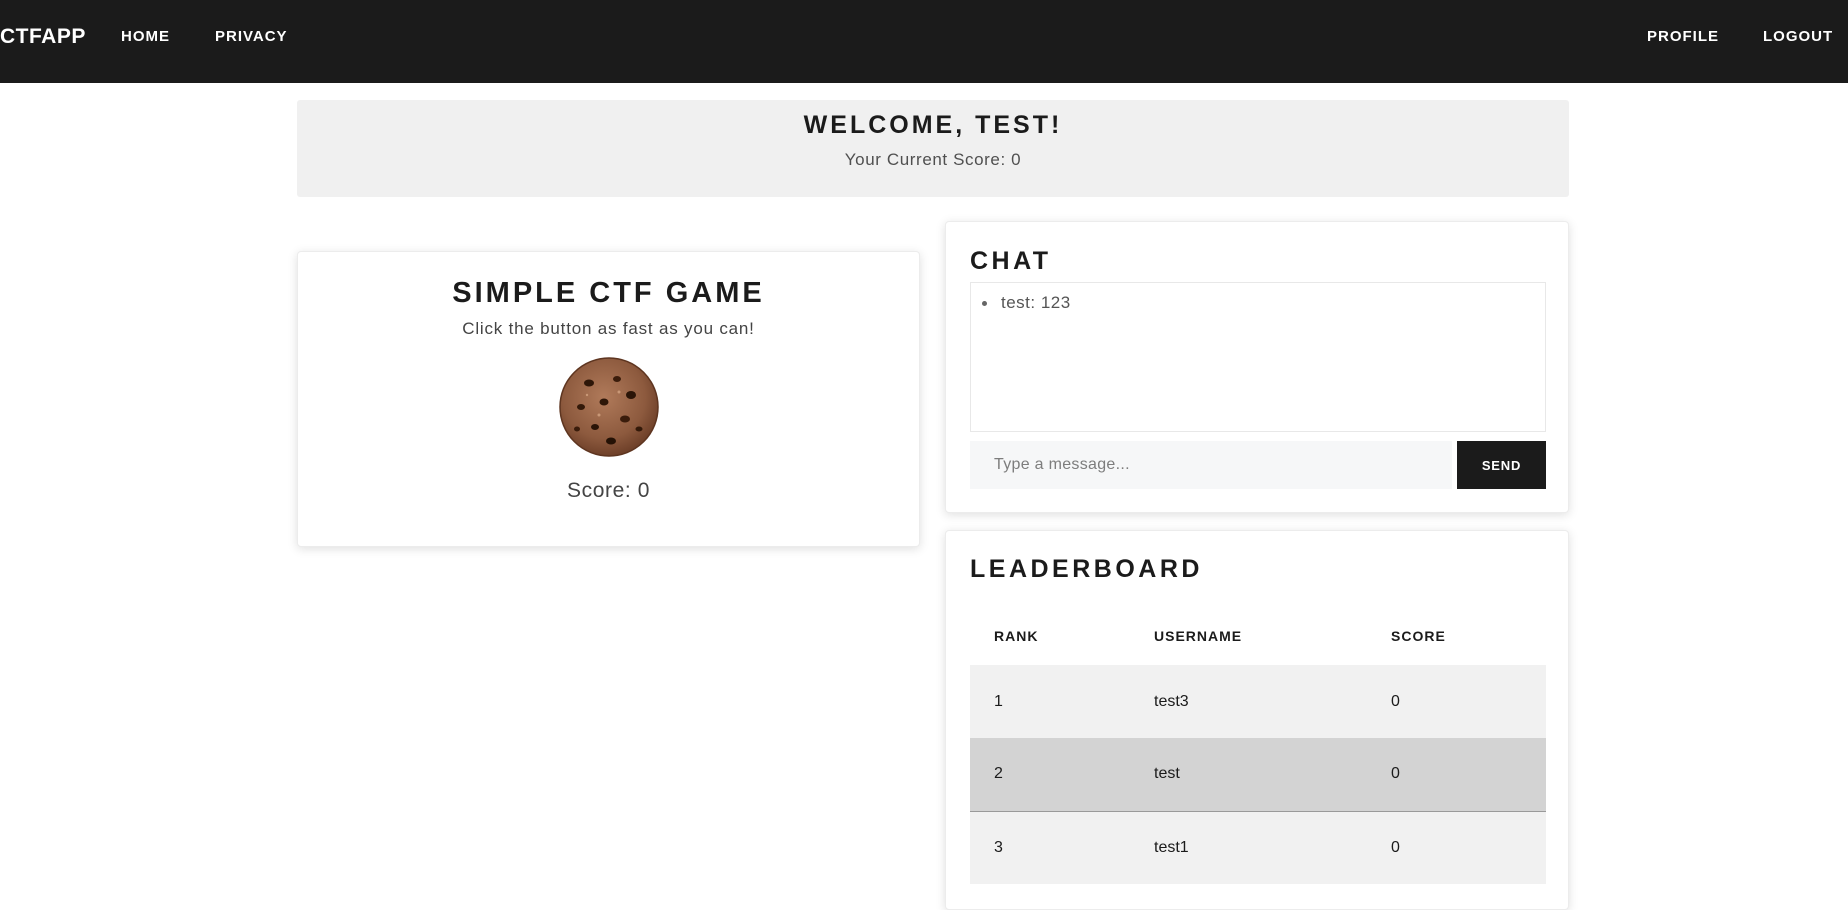 The image size is (1848, 910). I want to click on current-score-text: Your Current Score: 0, so click(933, 159).